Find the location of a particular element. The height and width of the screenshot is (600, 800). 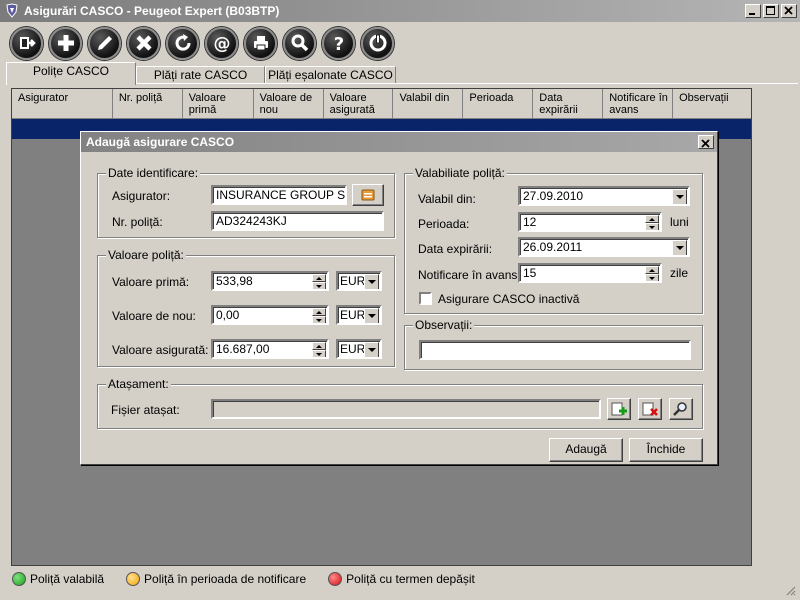

valid-from-field: 27.09.2010 is located at coordinates (604, 196).